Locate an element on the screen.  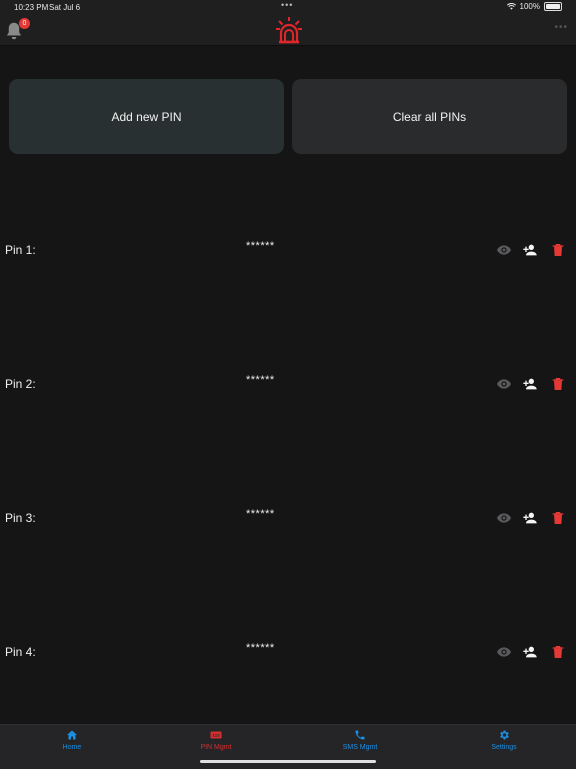
tab-settings: Settings is located at coordinates (504, 747).